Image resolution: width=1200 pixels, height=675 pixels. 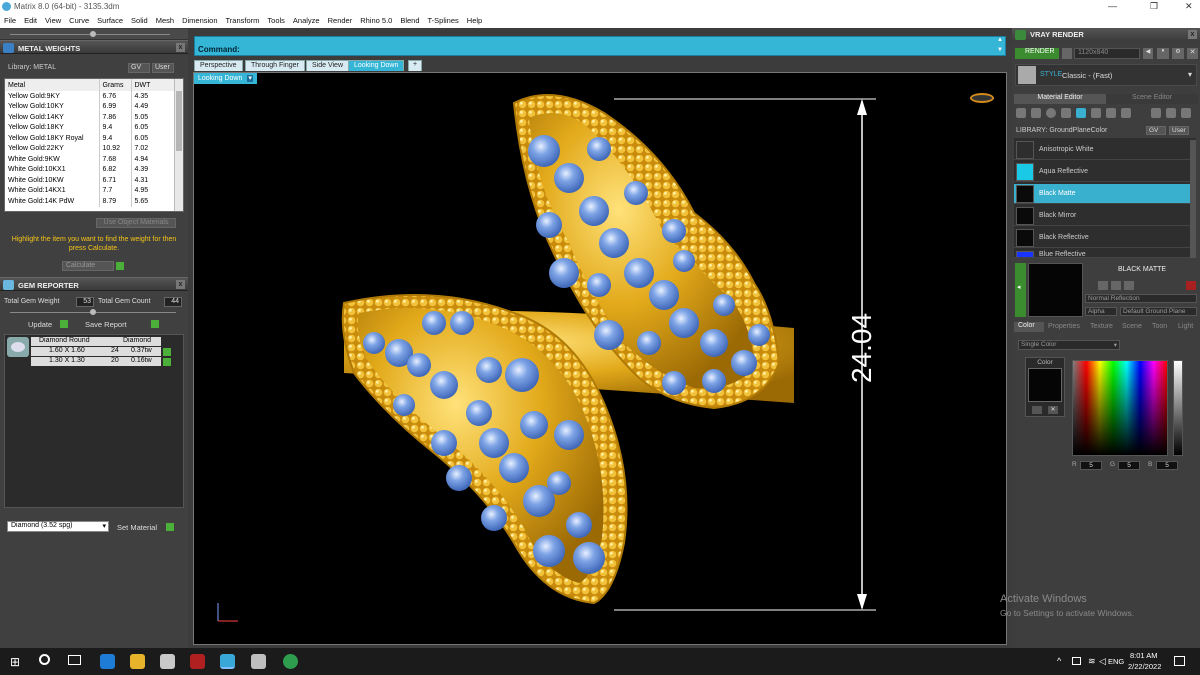 I want to click on task-view-icon, so click(x=74, y=660).